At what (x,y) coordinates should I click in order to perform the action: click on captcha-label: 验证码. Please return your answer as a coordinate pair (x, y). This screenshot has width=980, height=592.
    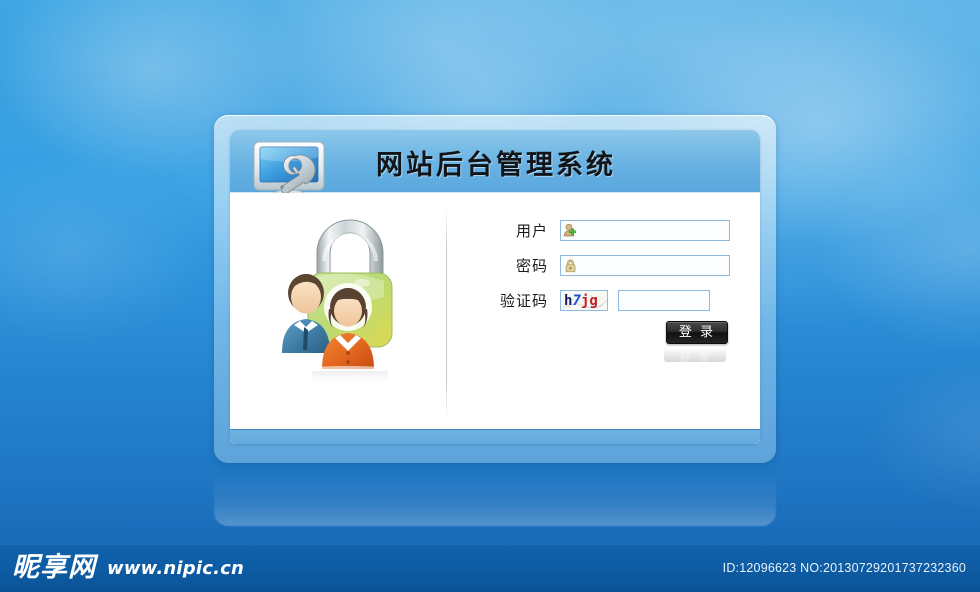
    Looking at the image, I should click on (523, 300).